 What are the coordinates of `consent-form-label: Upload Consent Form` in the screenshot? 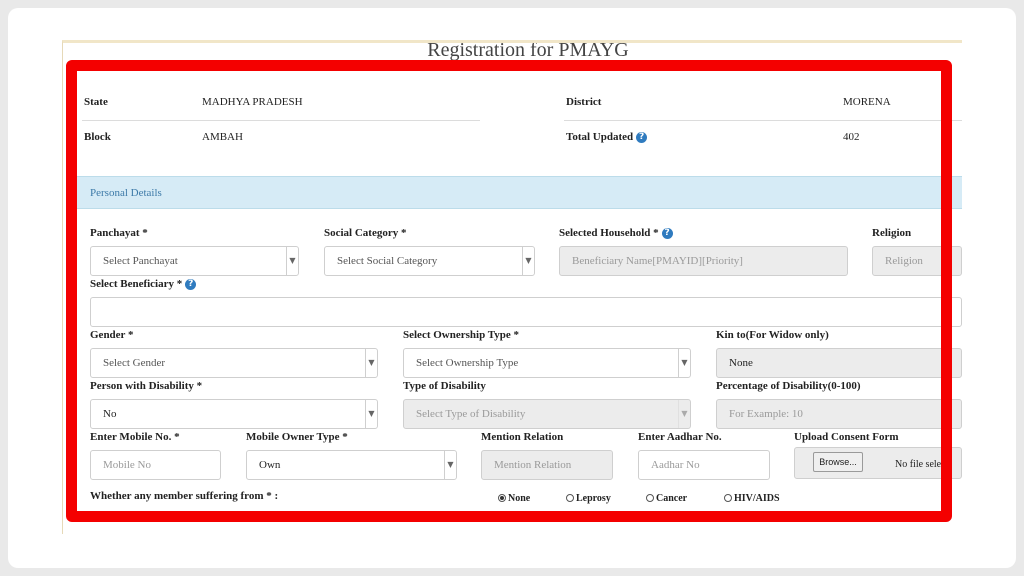 It's located at (846, 437).